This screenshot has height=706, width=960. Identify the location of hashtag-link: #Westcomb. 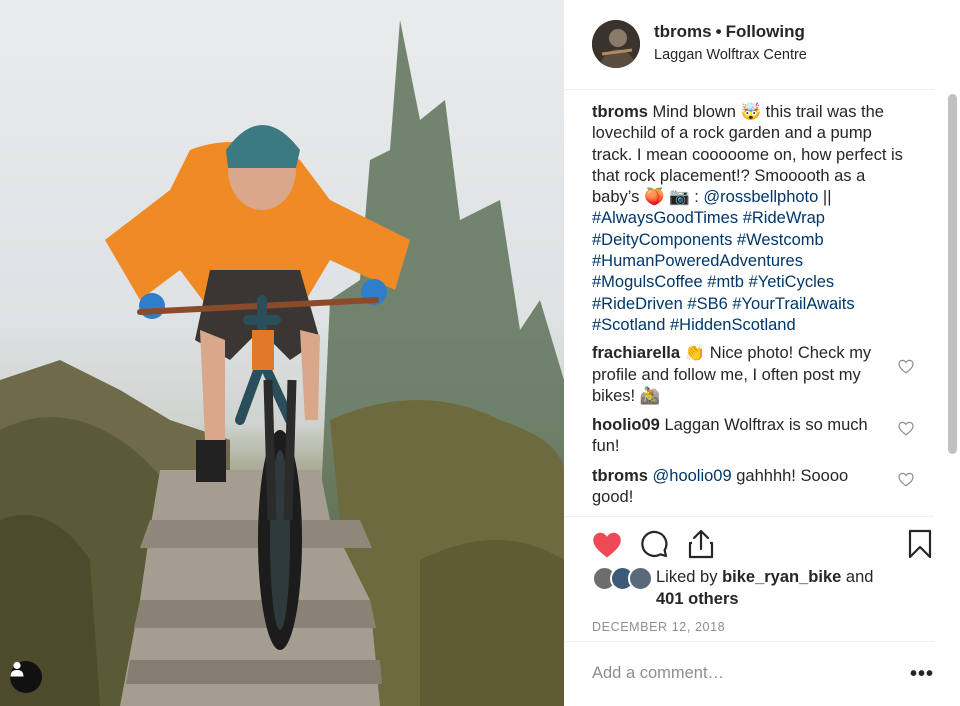
(780, 240).